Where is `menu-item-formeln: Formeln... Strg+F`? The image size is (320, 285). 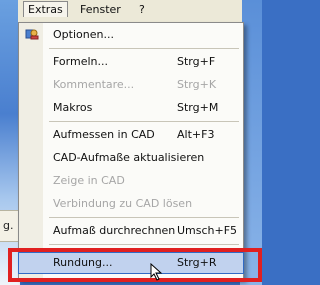 menu-item-formeln: Formeln... Strg+F is located at coordinates (131, 62).